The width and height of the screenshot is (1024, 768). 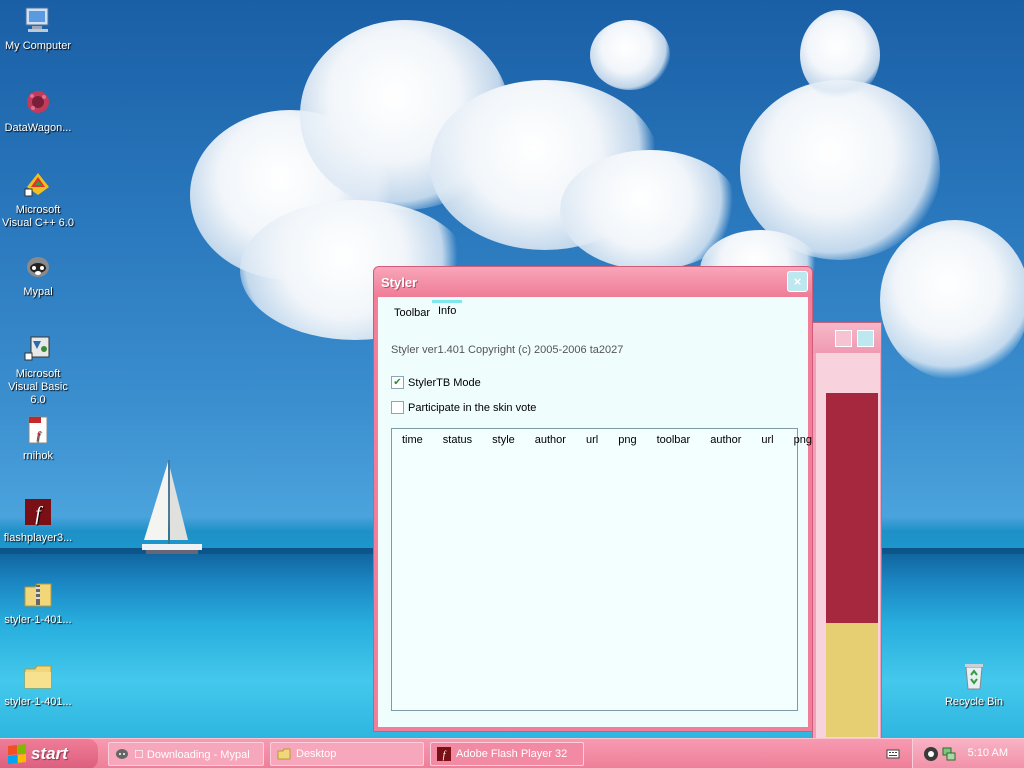 I want to click on desktop-icon-mypal: Mypal, so click(x=38, y=274).